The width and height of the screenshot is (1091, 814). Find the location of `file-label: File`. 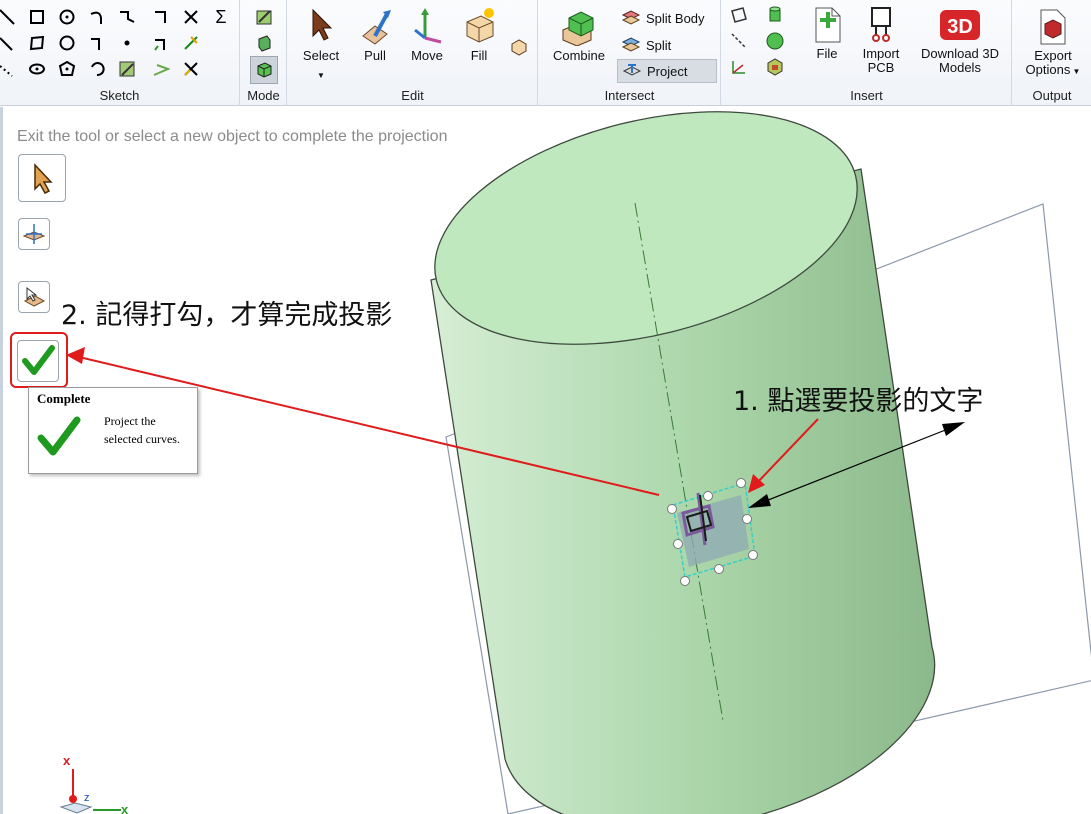

file-label: File is located at coordinates (827, 53).